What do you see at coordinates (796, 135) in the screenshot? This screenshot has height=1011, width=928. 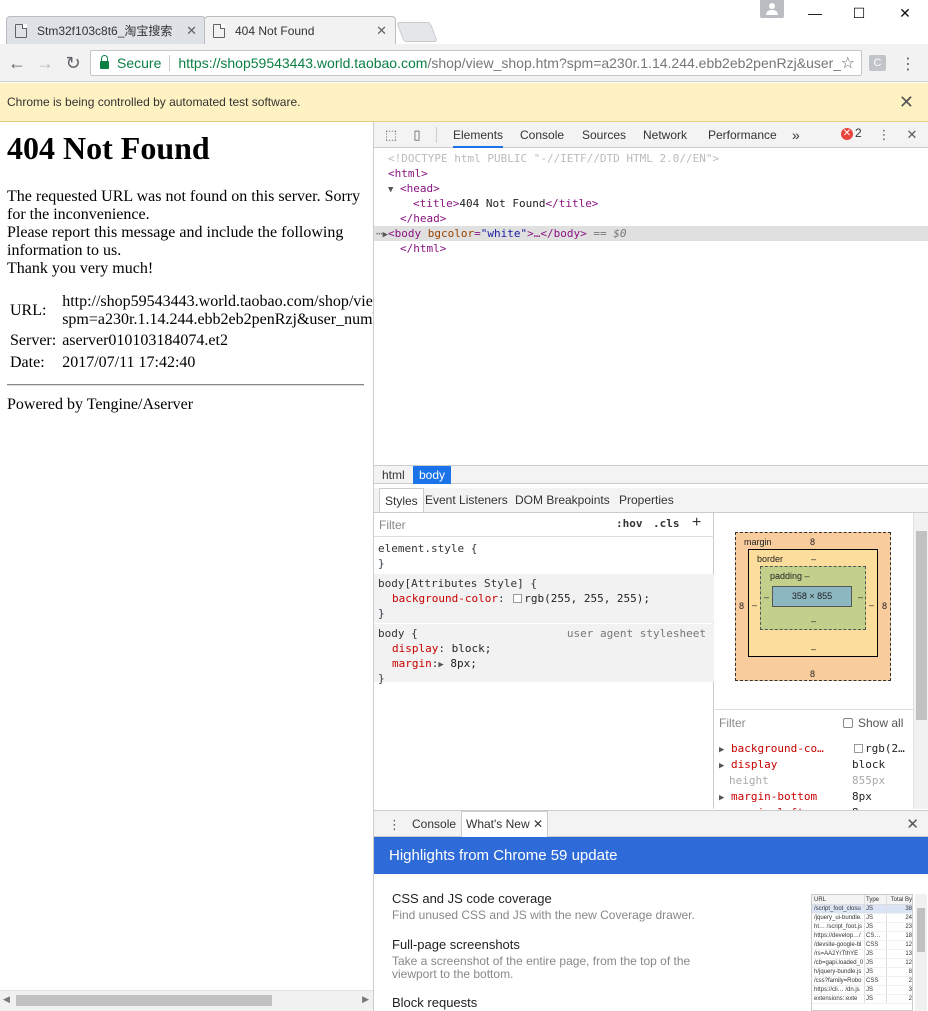 I see `more-tabs-icon: »` at bounding box center [796, 135].